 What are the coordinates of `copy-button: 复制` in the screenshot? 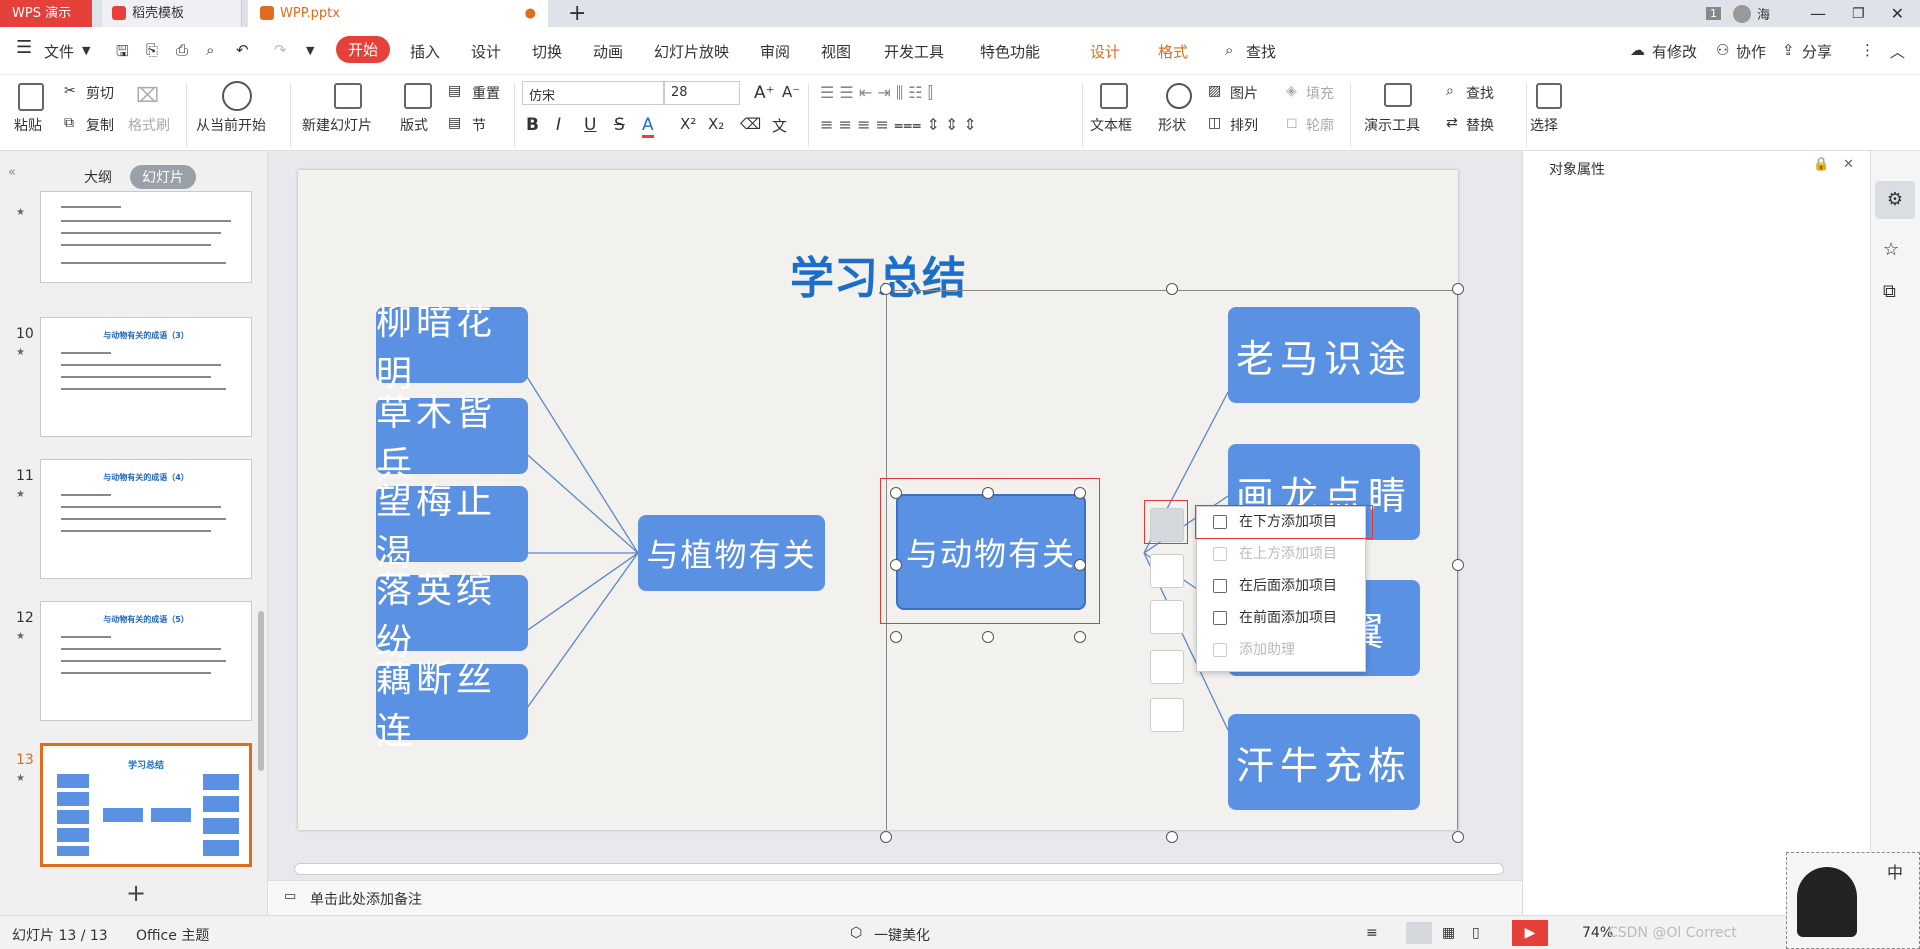 It's located at (100, 125).